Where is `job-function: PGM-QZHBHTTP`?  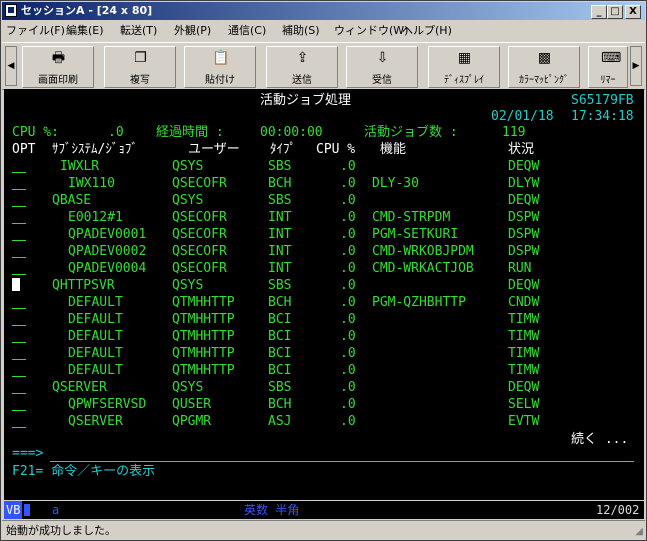 job-function: PGM-QZHBHTTP is located at coordinates (419, 302).